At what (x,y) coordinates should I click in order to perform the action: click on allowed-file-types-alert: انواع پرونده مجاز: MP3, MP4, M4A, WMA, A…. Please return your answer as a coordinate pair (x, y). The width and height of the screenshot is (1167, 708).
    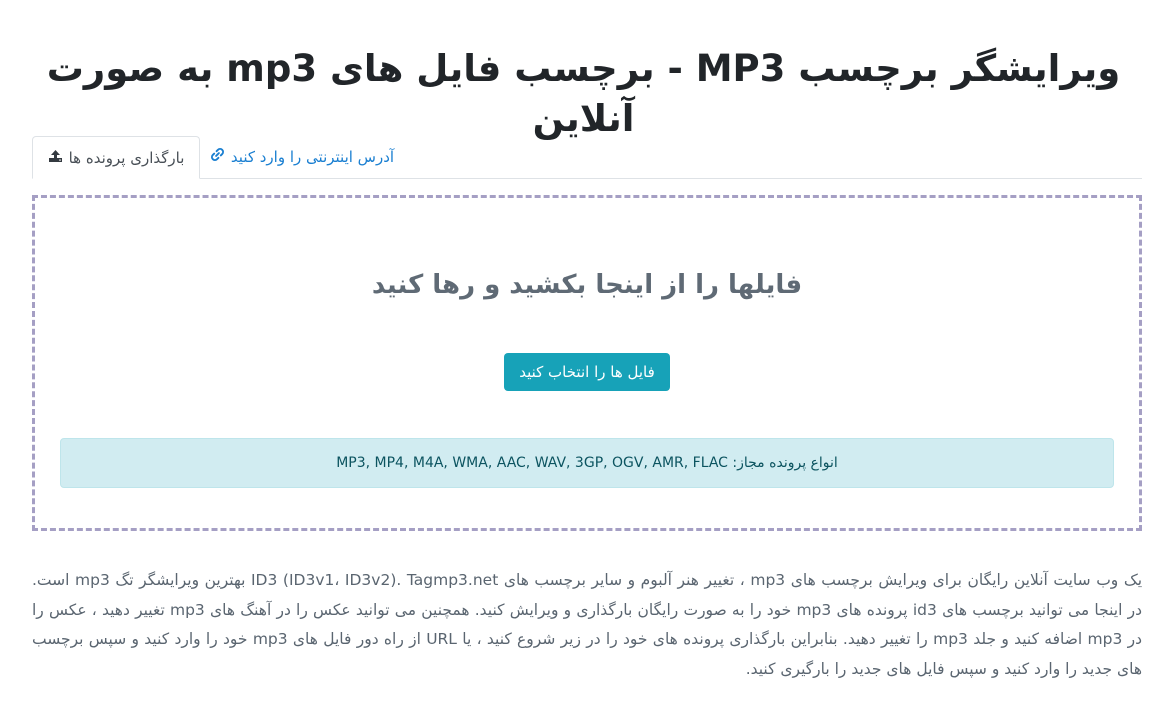
    Looking at the image, I should click on (587, 463).